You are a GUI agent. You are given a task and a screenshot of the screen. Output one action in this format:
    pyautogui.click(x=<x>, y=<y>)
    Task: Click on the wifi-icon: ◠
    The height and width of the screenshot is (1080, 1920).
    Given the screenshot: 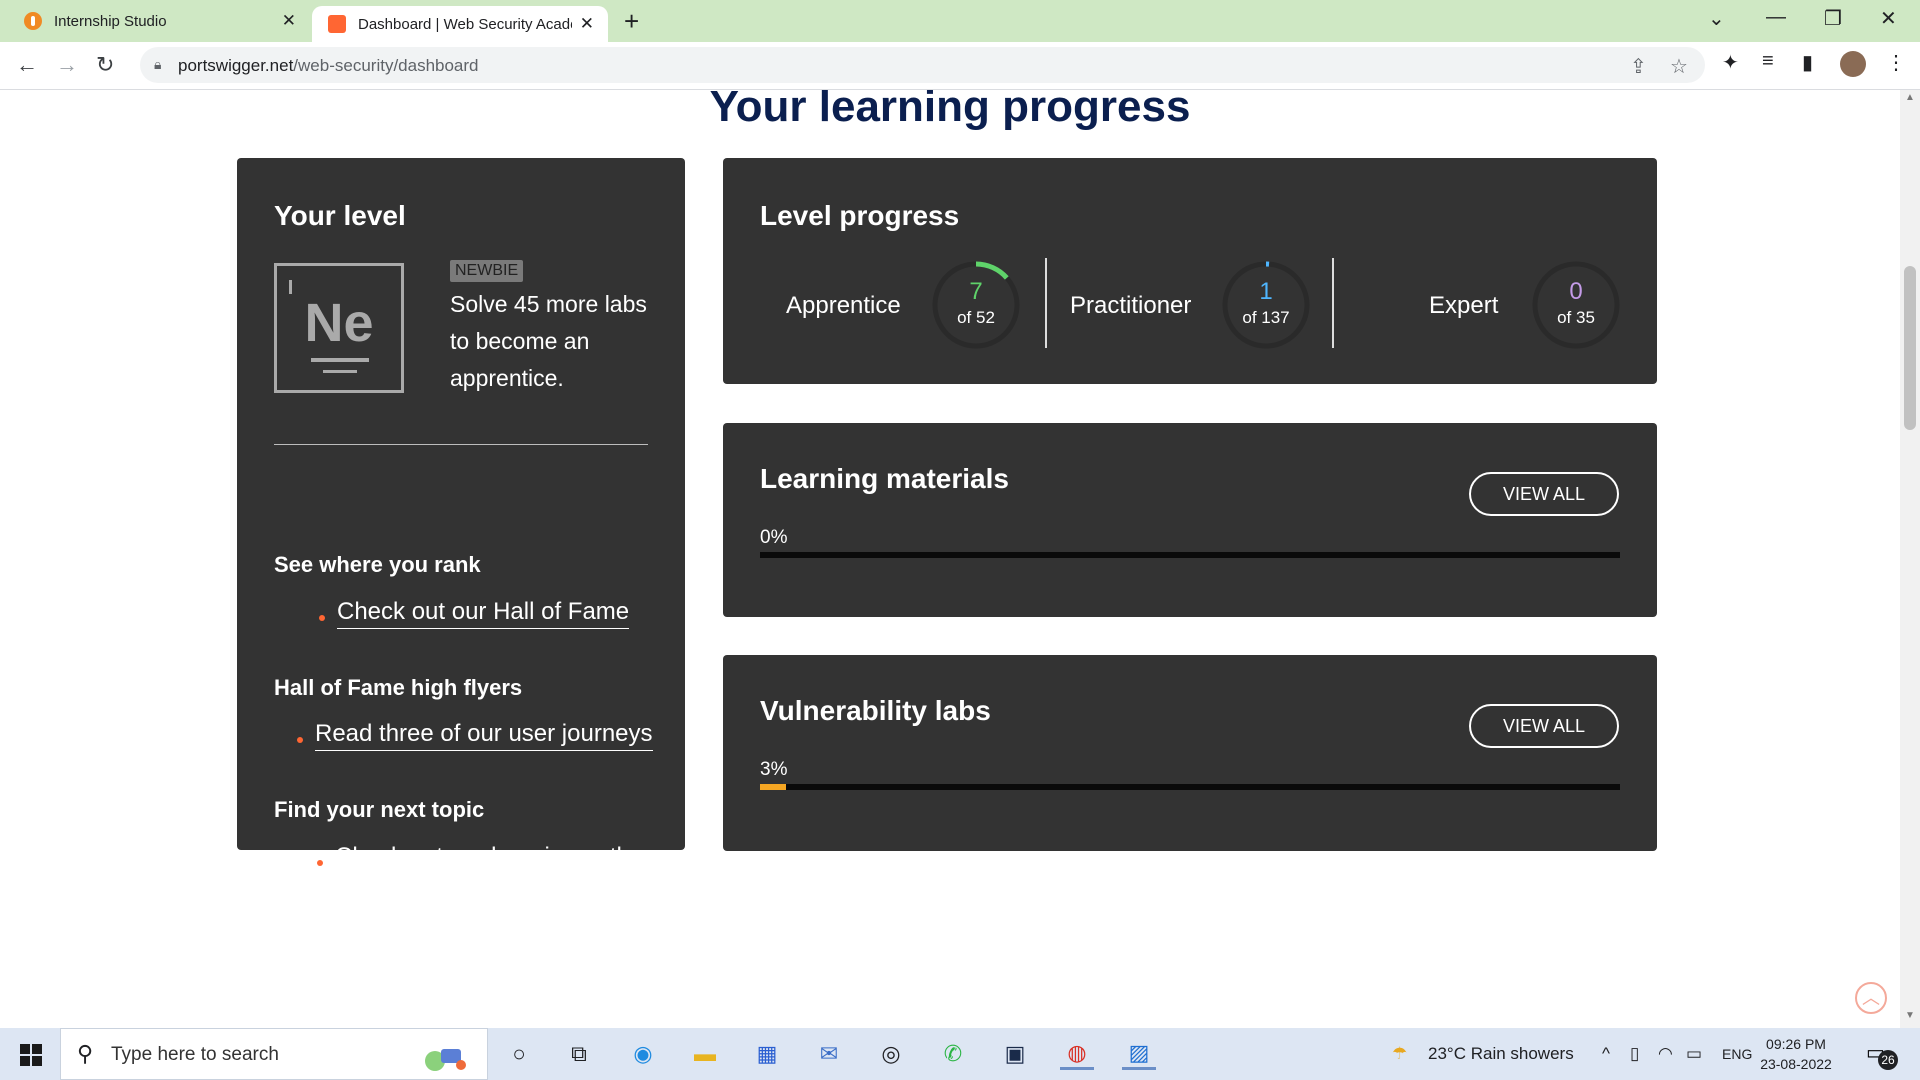 What is the action you would take?
    pyautogui.click(x=1665, y=1054)
    